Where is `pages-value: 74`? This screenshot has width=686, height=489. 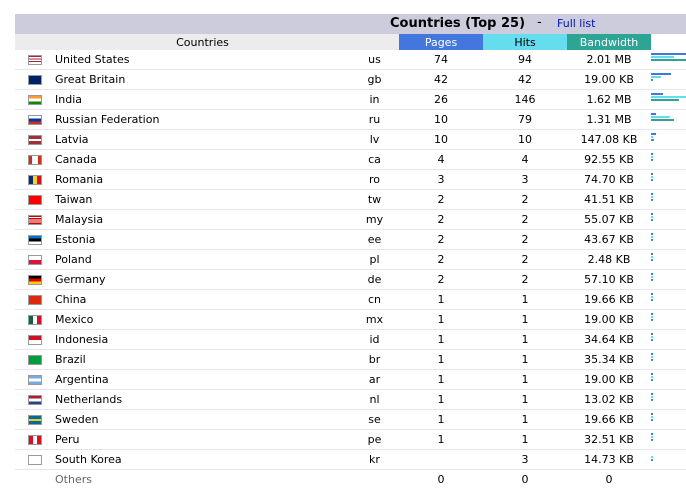 pages-value: 74 is located at coordinates (441, 60).